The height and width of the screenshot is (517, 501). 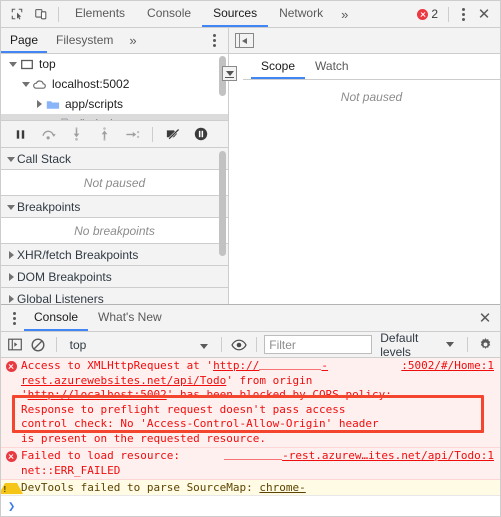 What do you see at coordinates (232, 179) in the screenshot?
I see `source-code-viewer` at bounding box center [232, 179].